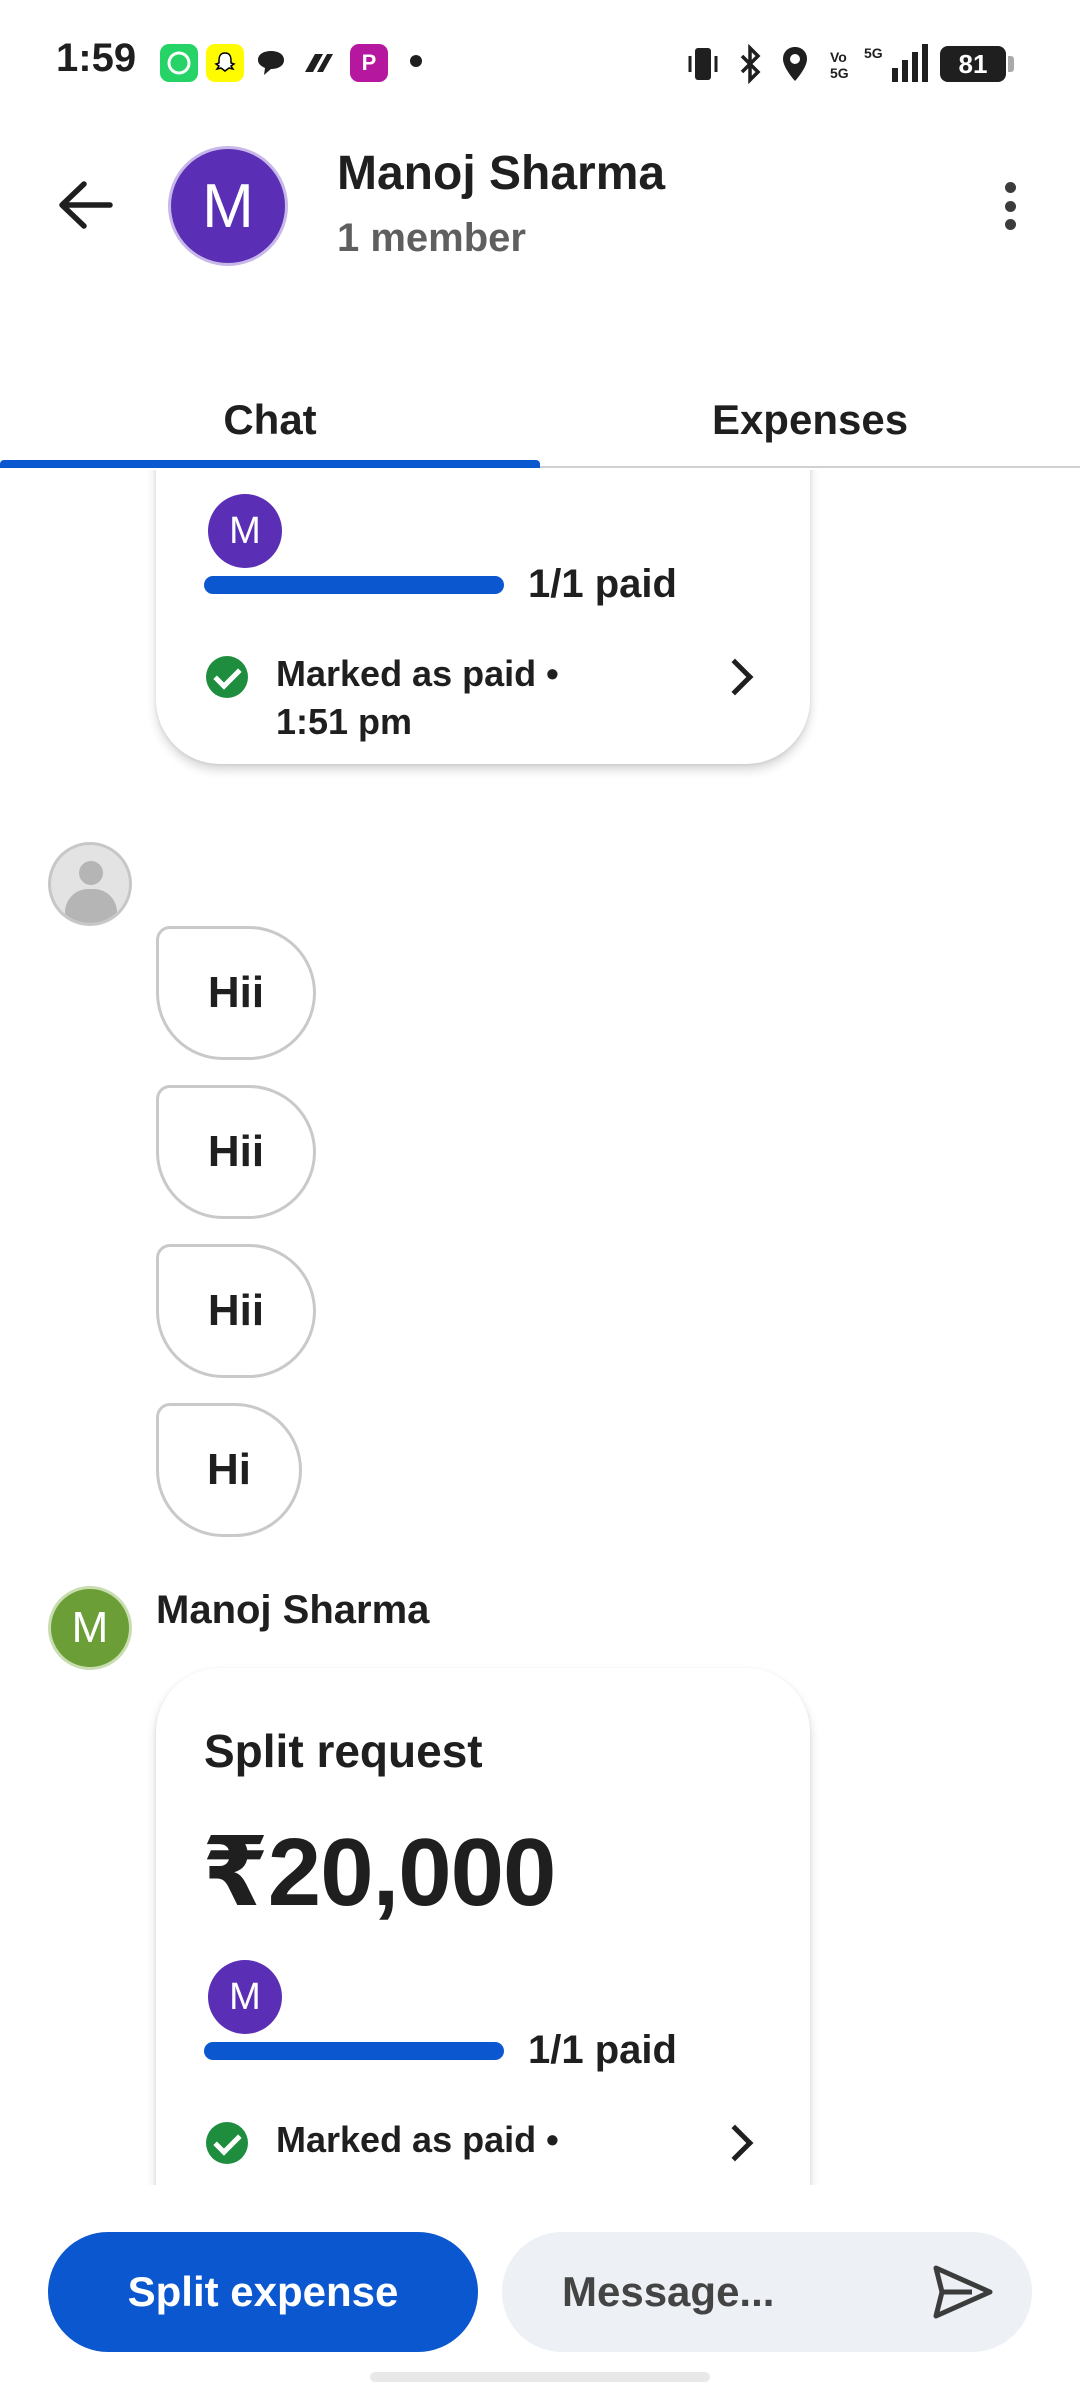 The height and width of the screenshot is (2400, 1080). I want to click on signal-icon: 5G, so click(895, 64).